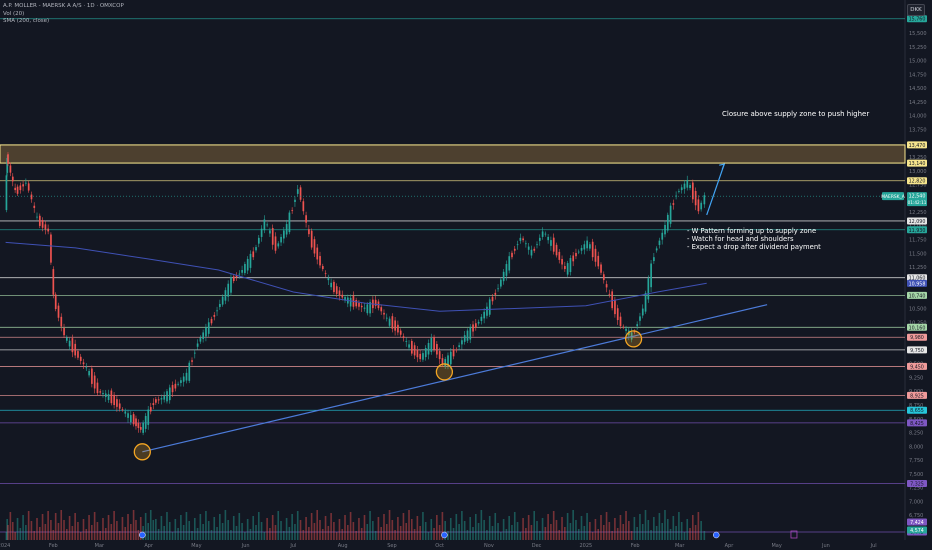 This screenshot has width=932, height=550. What do you see at coordinates (917, 20) in the screenshot?
I see `price-level-tag-label: 15,760` at bounding box center [917, 20].